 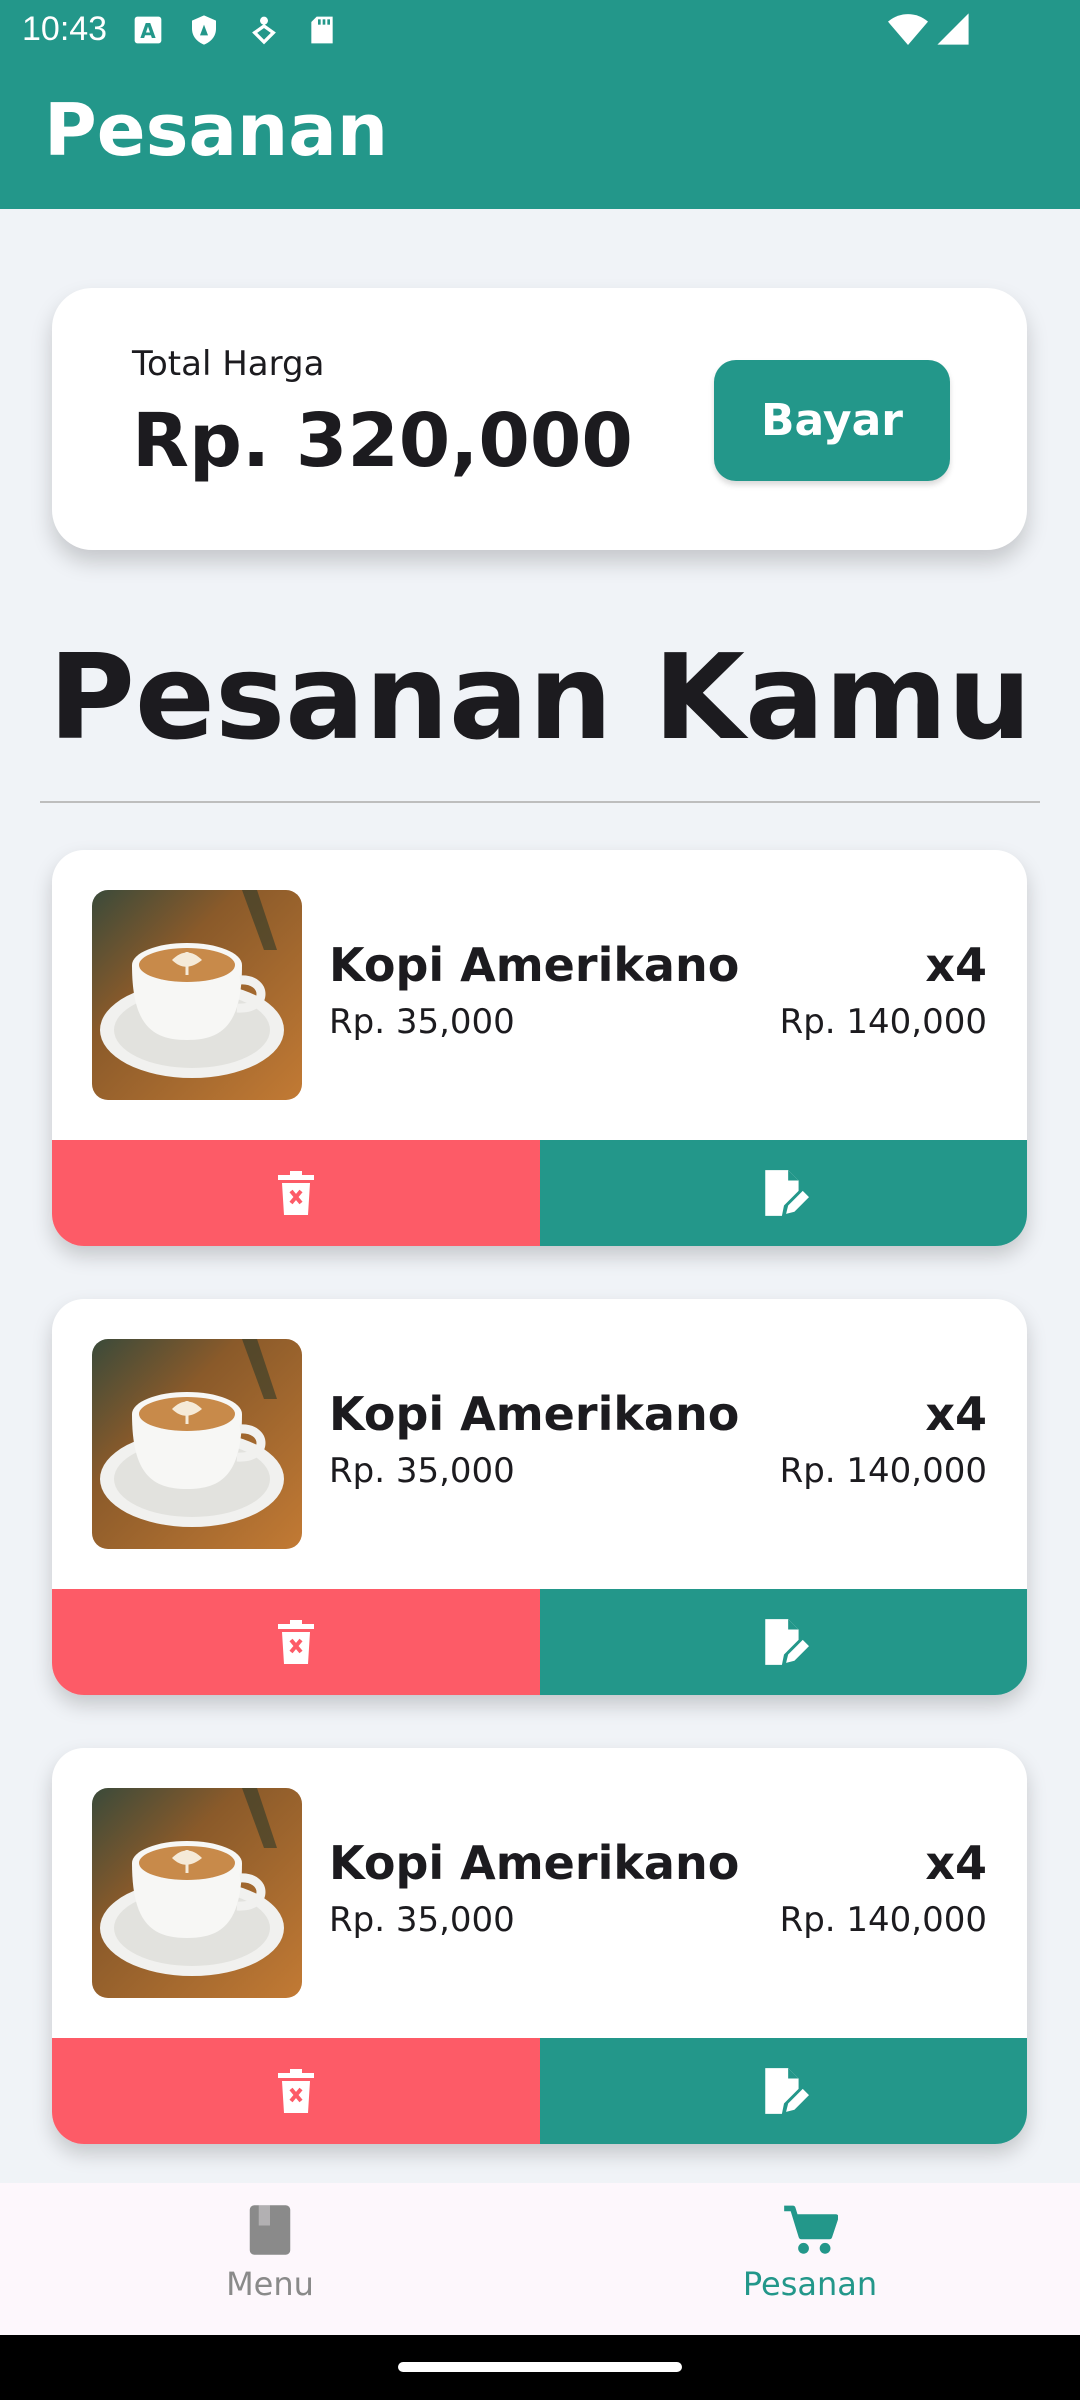 I want to click on svg-text: A, so click(x=148, y=31).